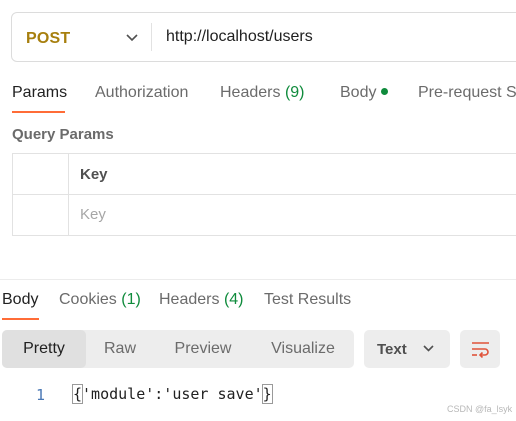 This screenshot has width=516, height=421. I want to click on tab-authorization: Authorization, so click(141, 93).